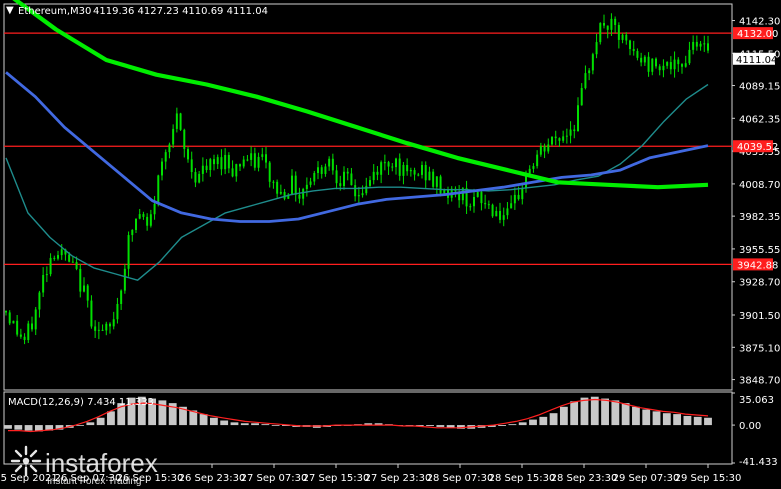  What do you see at coordinates (646, 478) in the screenshot?
I see `time-tick-label: 29 Sep 07:30` at bounding box center [646, 478].